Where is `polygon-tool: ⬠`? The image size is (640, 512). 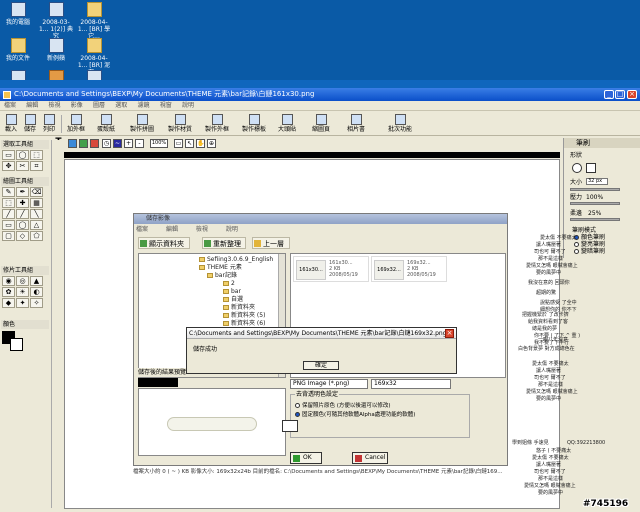
polygon-tool: ⬠ is located at coordinates (36, 236).